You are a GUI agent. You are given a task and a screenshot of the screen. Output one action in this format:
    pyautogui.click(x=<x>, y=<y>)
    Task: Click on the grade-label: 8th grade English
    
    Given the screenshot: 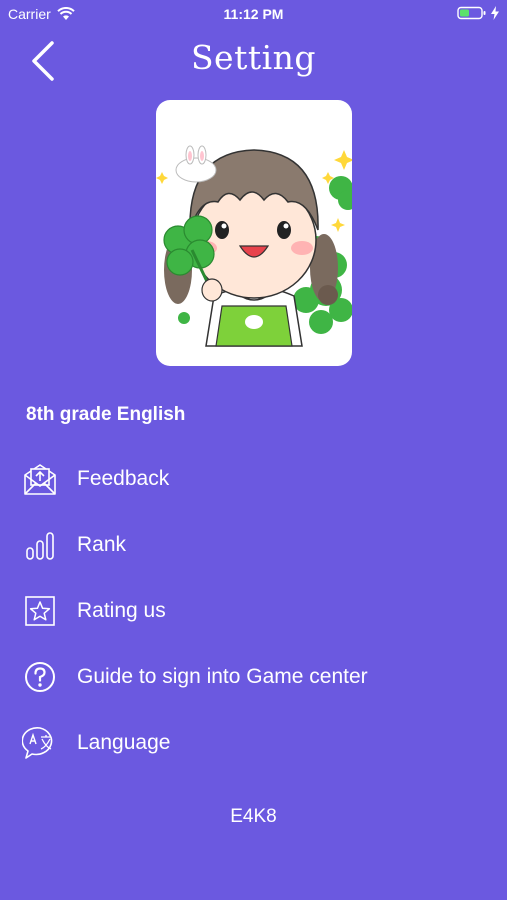 What is the action you would take?
    pyautogui.click(x=106, y=414)
    